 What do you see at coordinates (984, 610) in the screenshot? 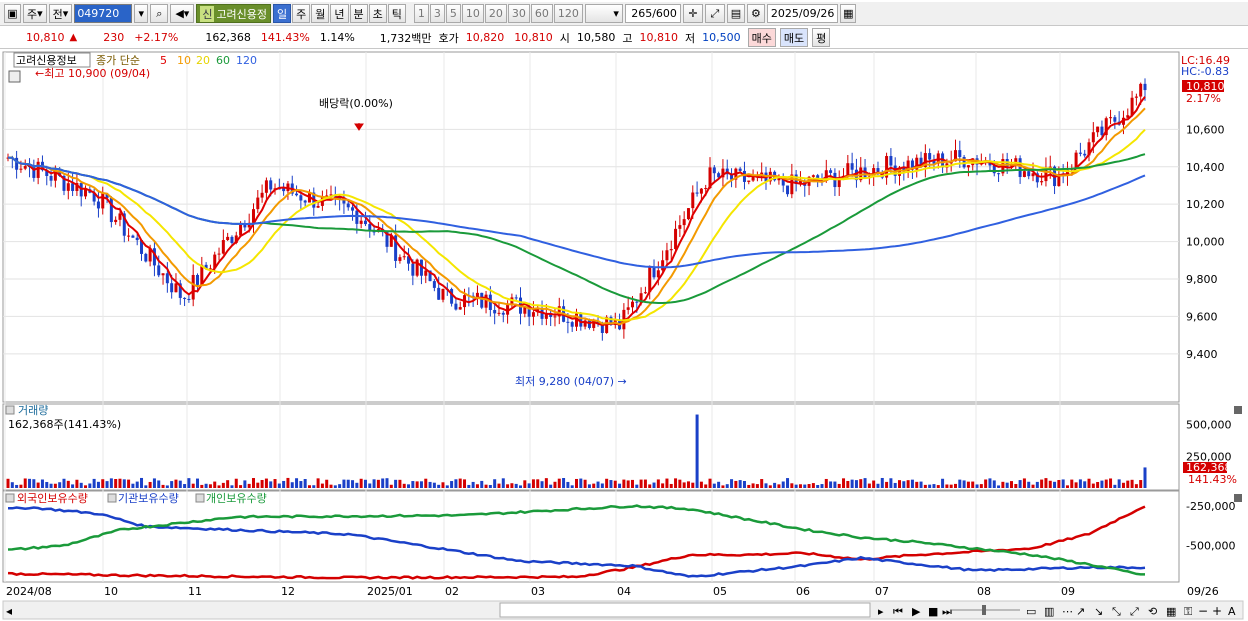
I see `zoom-slider-thumb` at bounding box center [984, 610].